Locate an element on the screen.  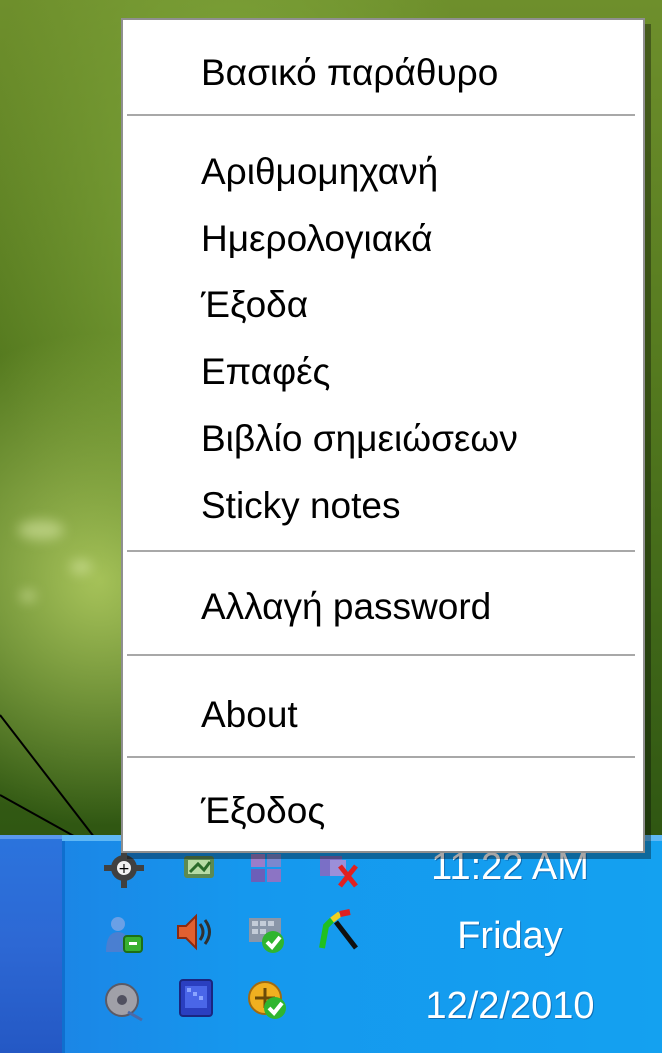
security-center-shield-icon is located at coordinates (267, 934).